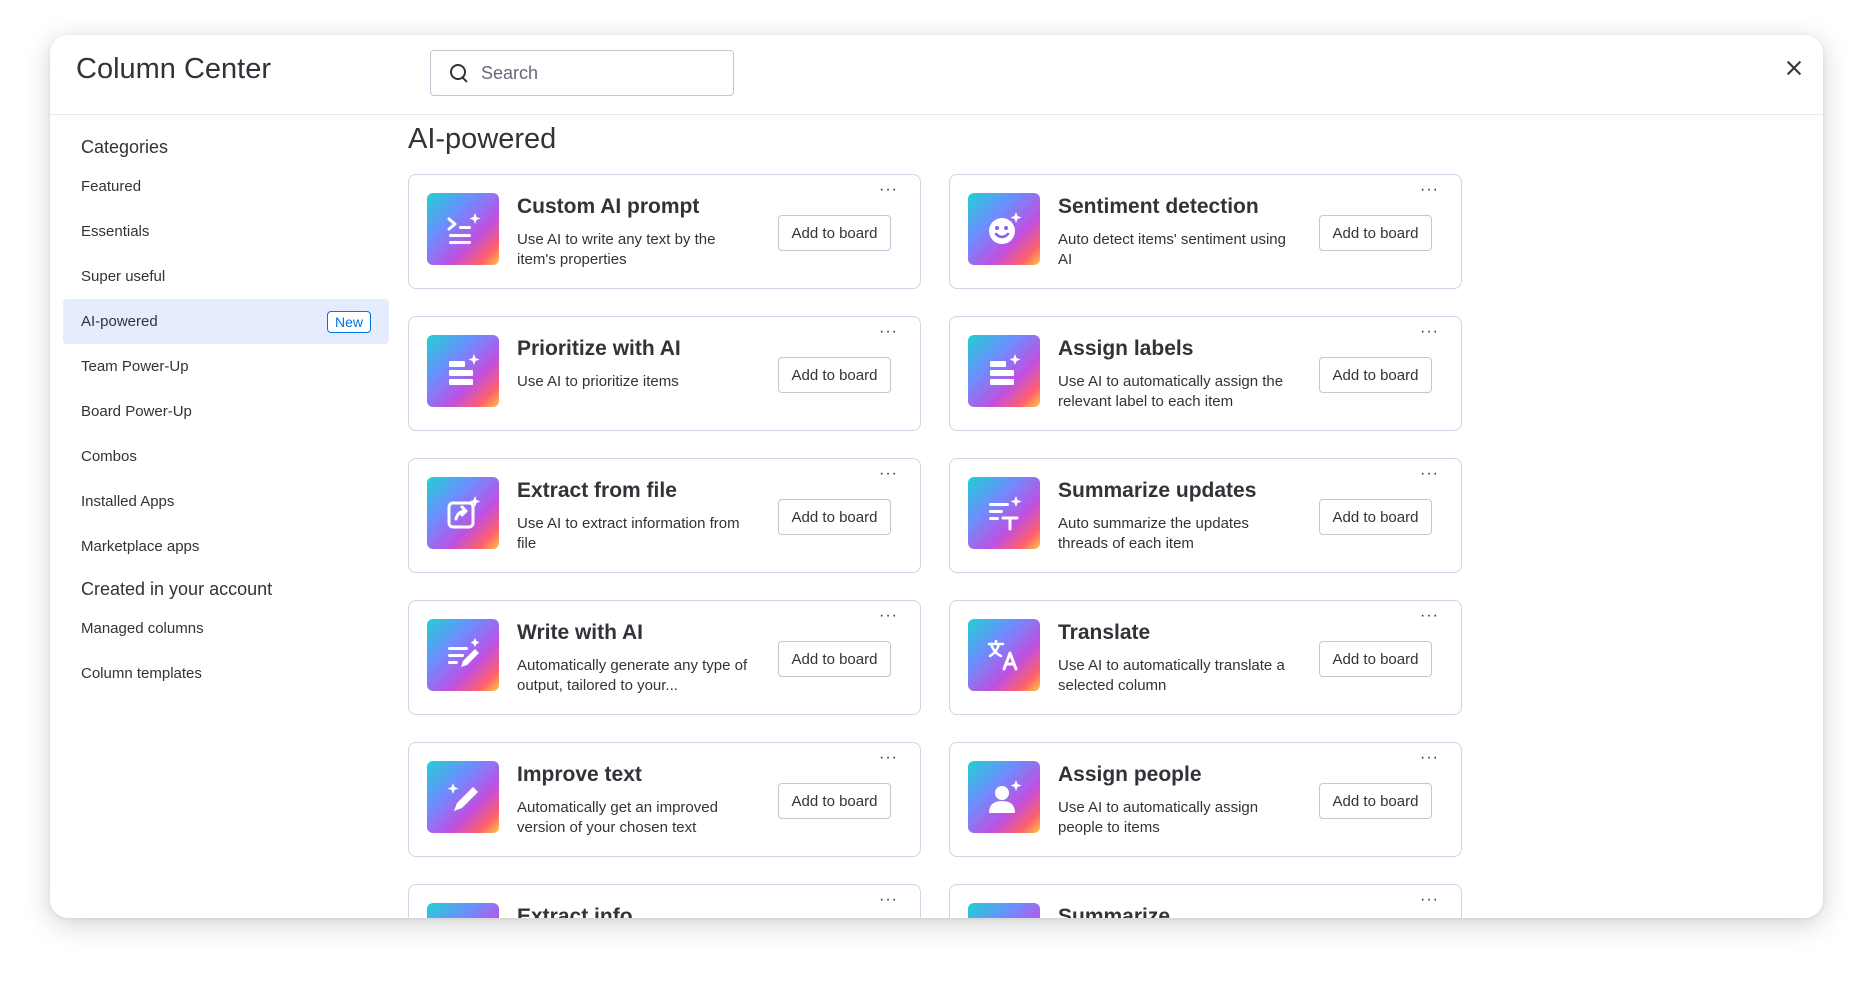  Describe the element at coordinates (463, 513) in the screenshot. I see `file-extract-icon` at that location.